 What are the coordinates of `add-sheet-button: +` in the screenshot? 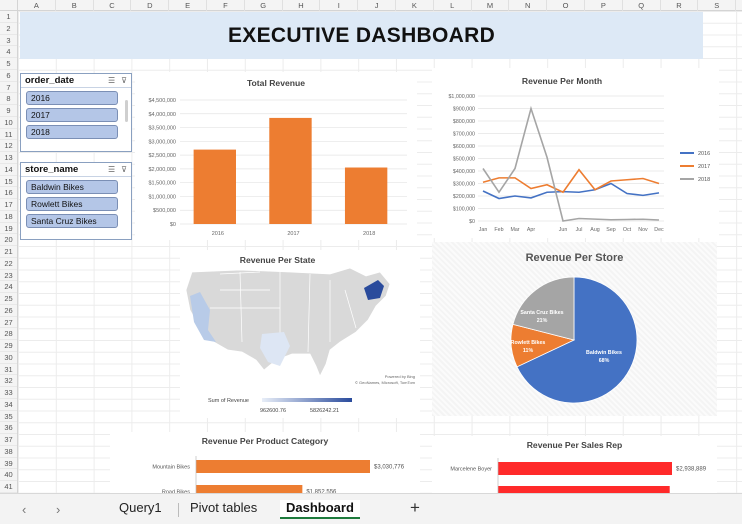 It's located at (415, 508).